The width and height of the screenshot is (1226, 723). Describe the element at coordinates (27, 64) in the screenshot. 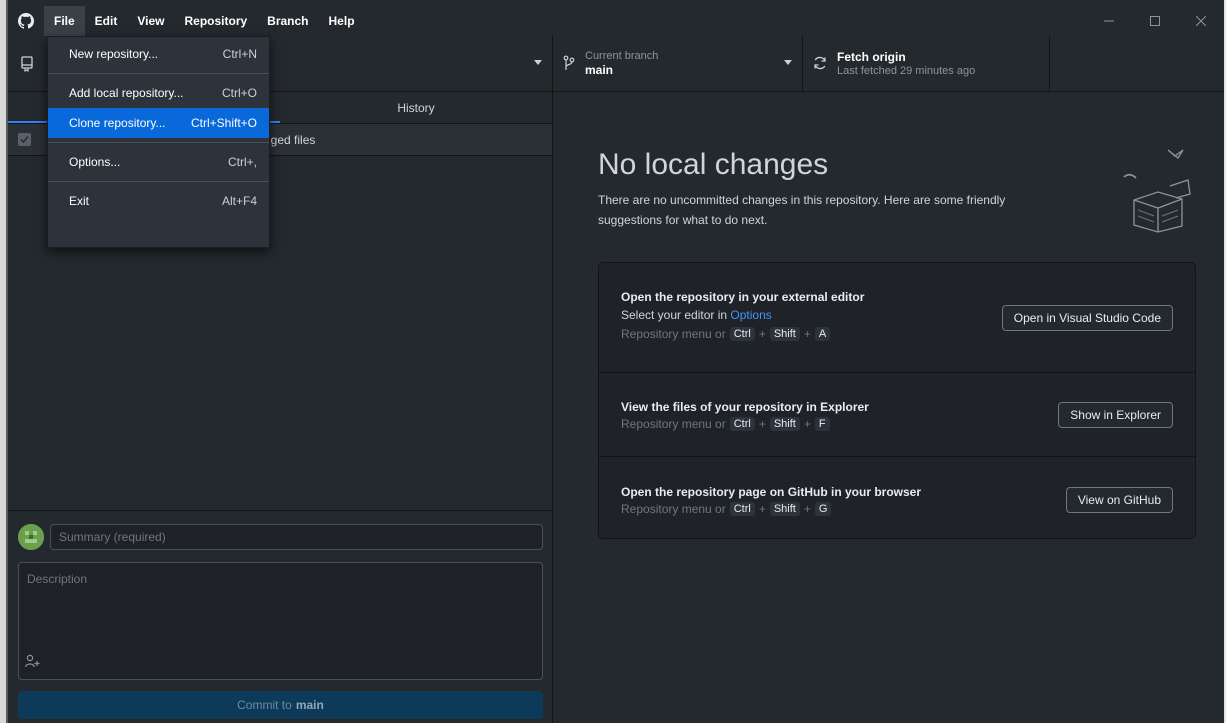

I see `repo-icon` at that location.